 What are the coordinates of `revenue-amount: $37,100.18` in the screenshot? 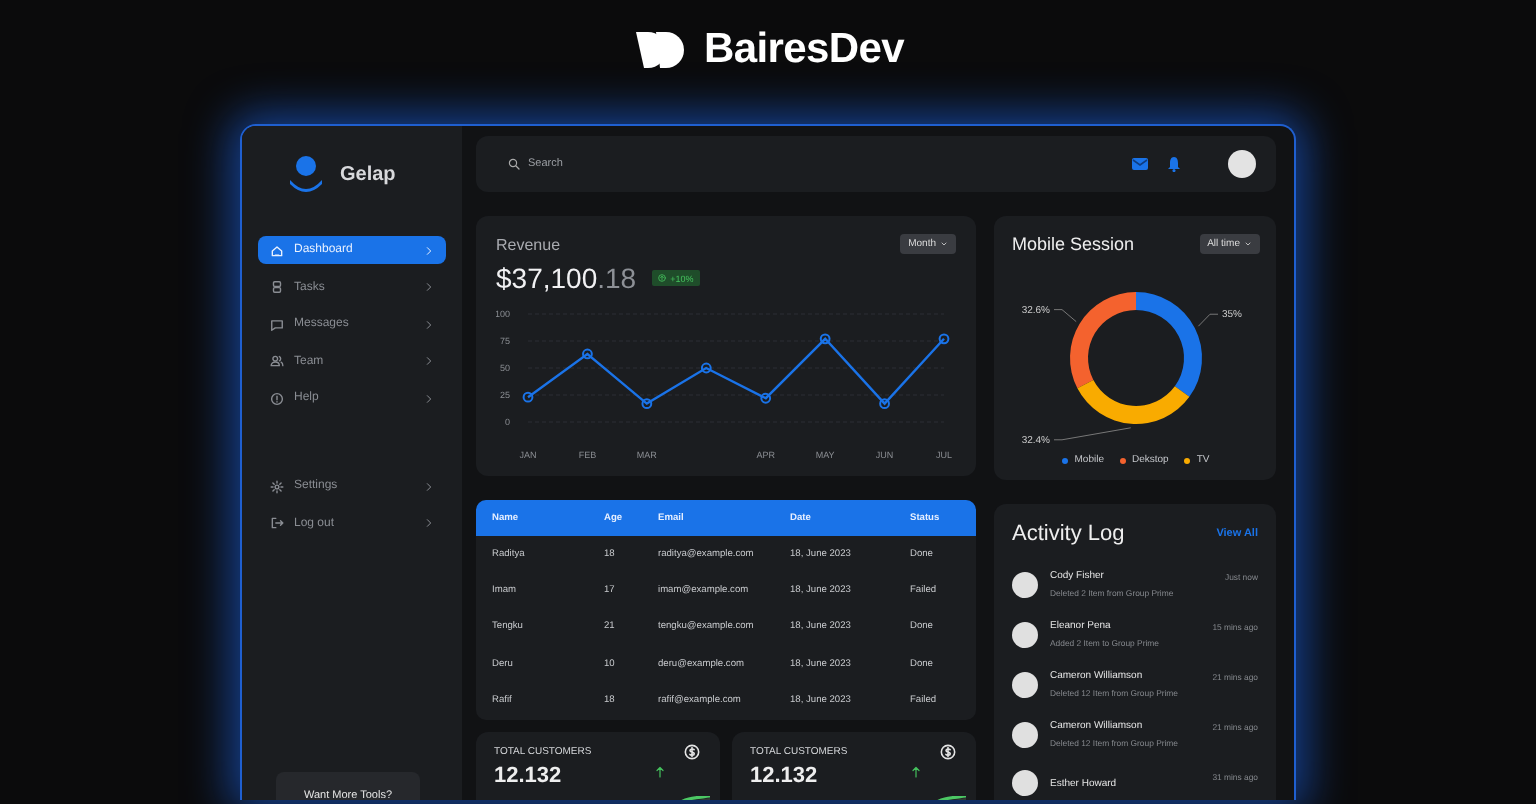 It's located at (566, 278).